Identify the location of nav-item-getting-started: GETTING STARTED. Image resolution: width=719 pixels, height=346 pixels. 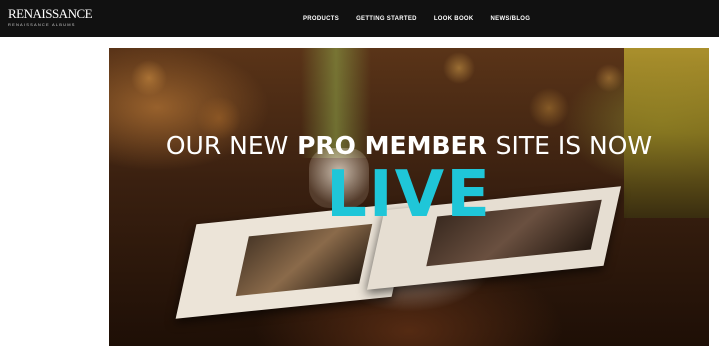
(386, 20).